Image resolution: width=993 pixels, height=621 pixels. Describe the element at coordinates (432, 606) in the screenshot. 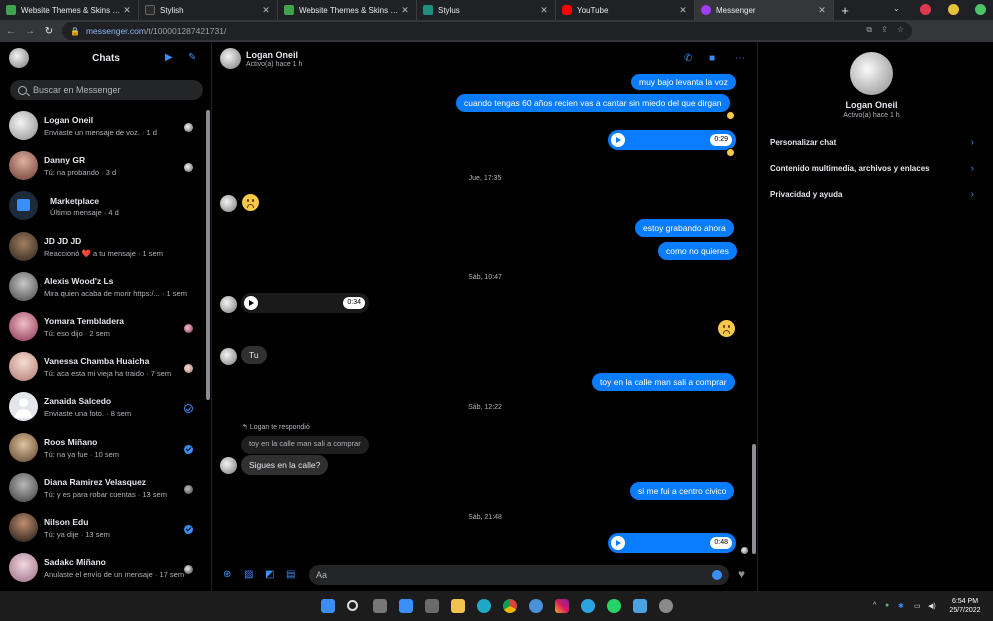

I see `store-icon` at that location.